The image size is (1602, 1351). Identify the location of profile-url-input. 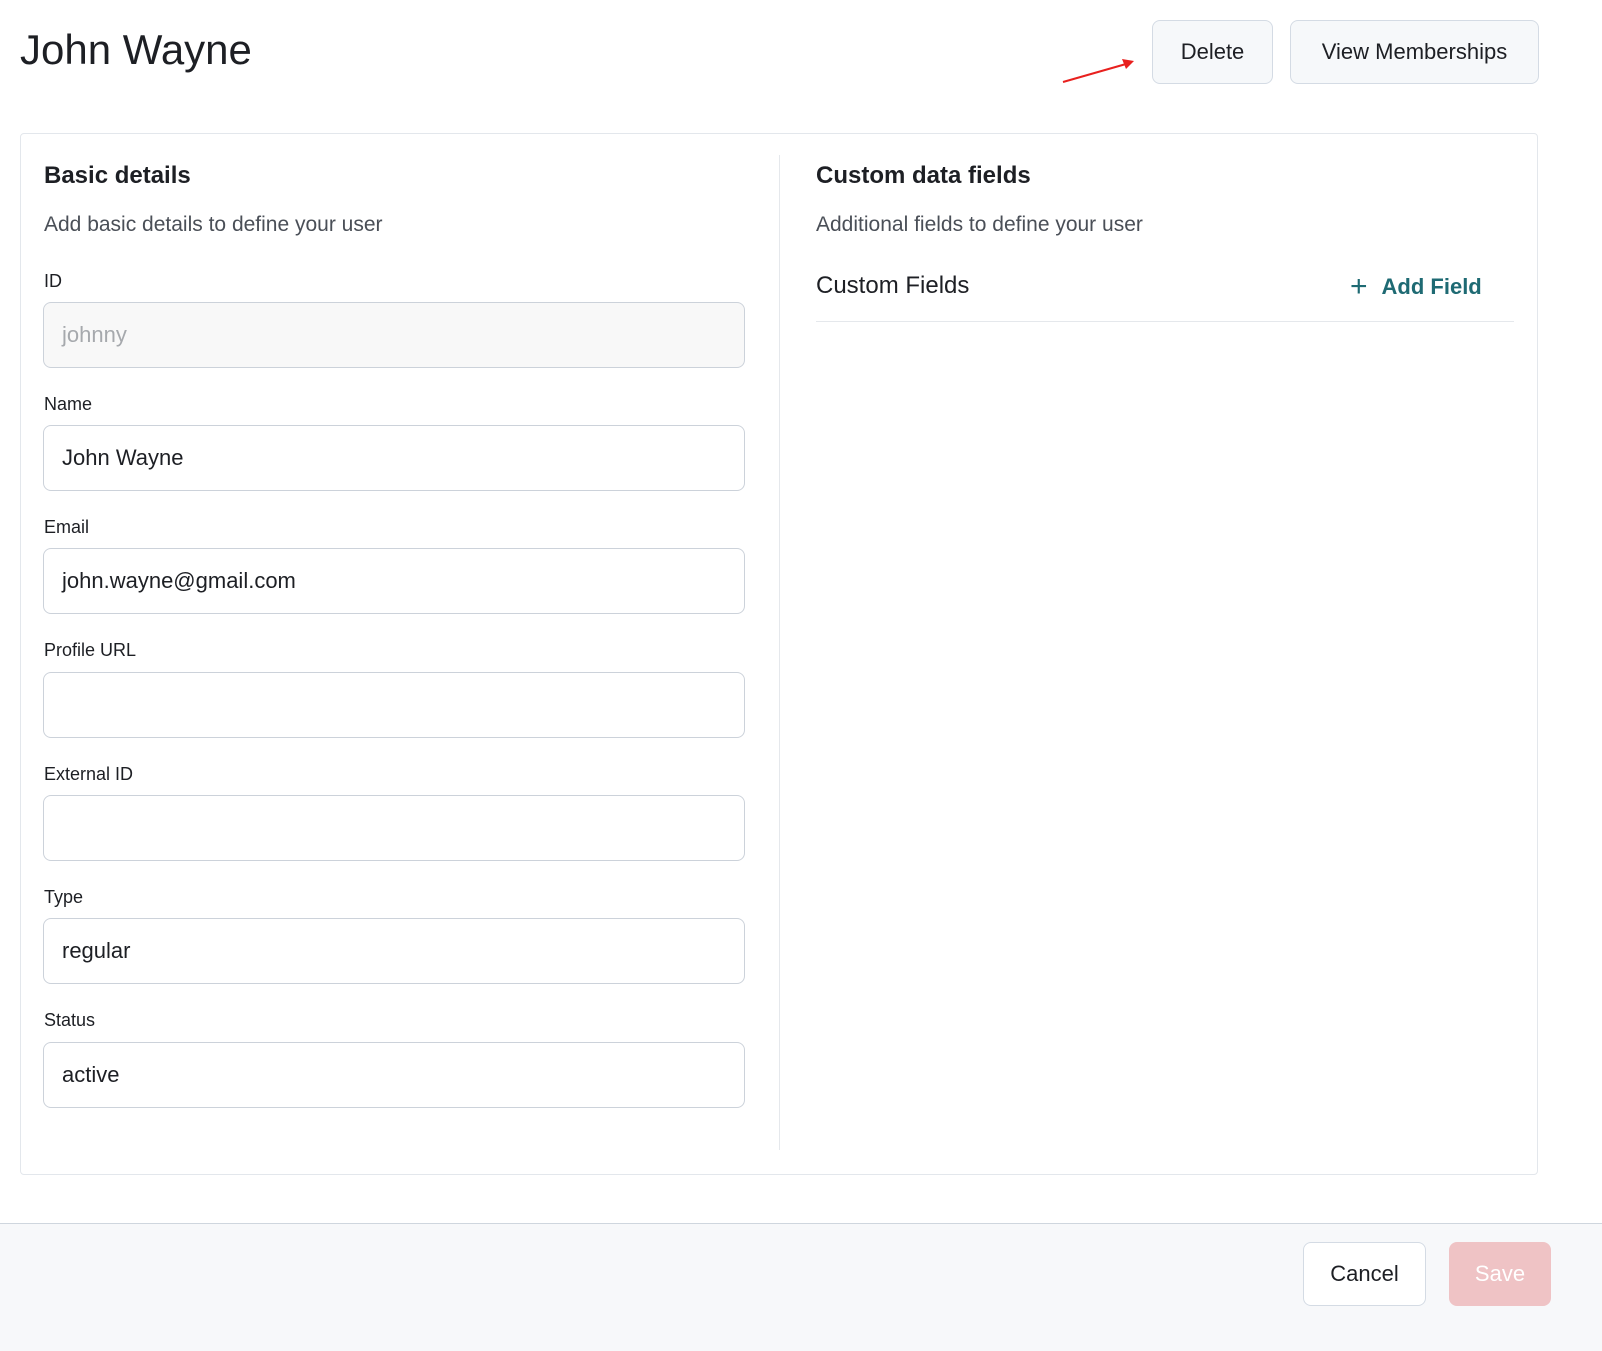
(394, 705).